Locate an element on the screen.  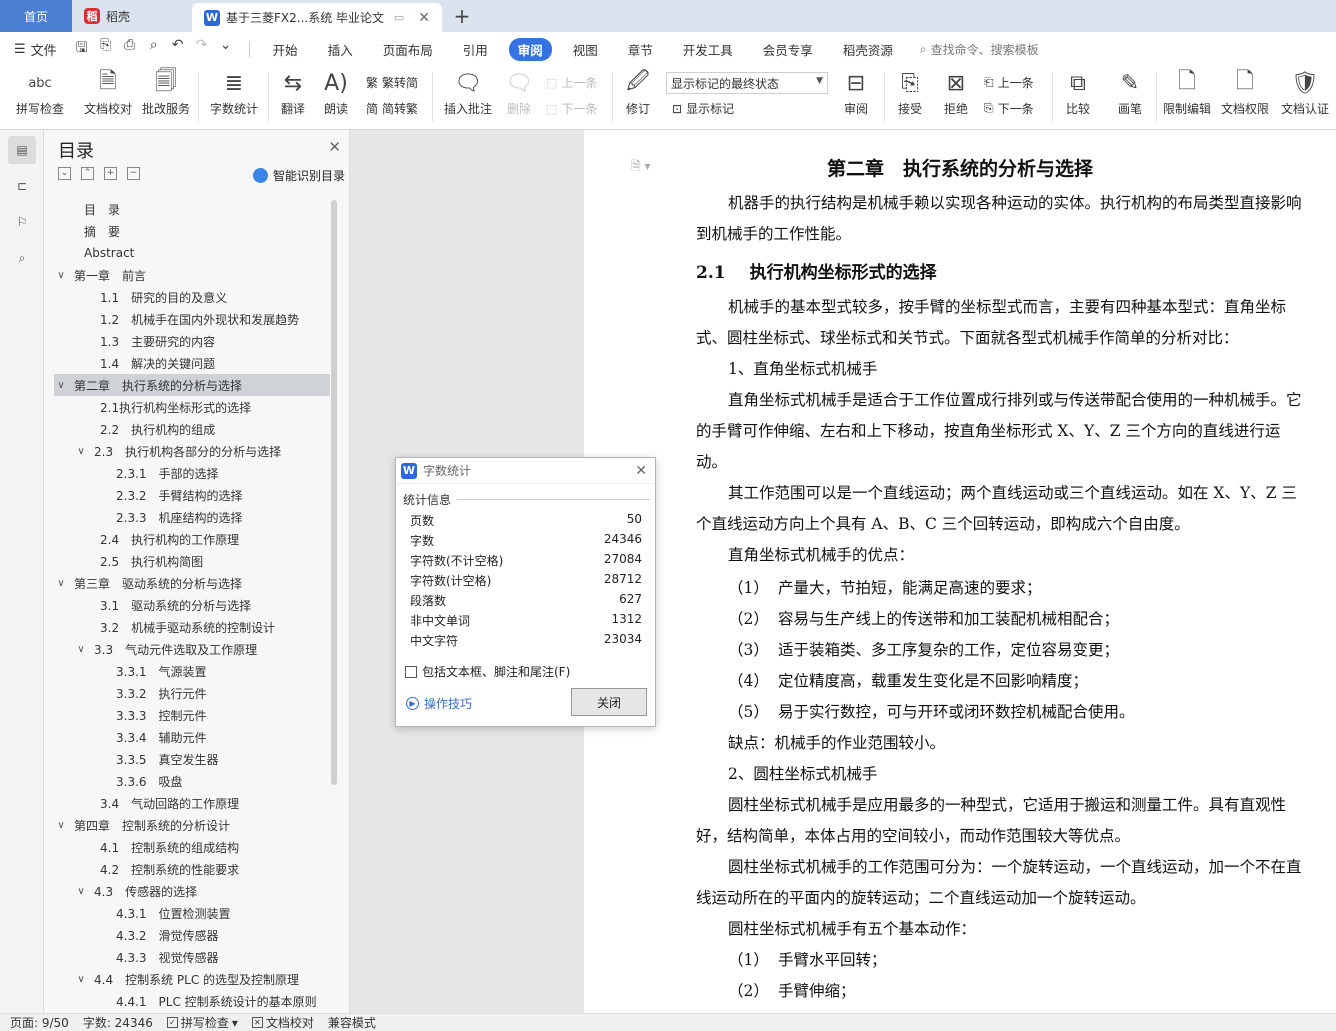
toc-item: 4.4.1 PLC 控制系统设计的基本原则 is located at coordinates (192, 1001).